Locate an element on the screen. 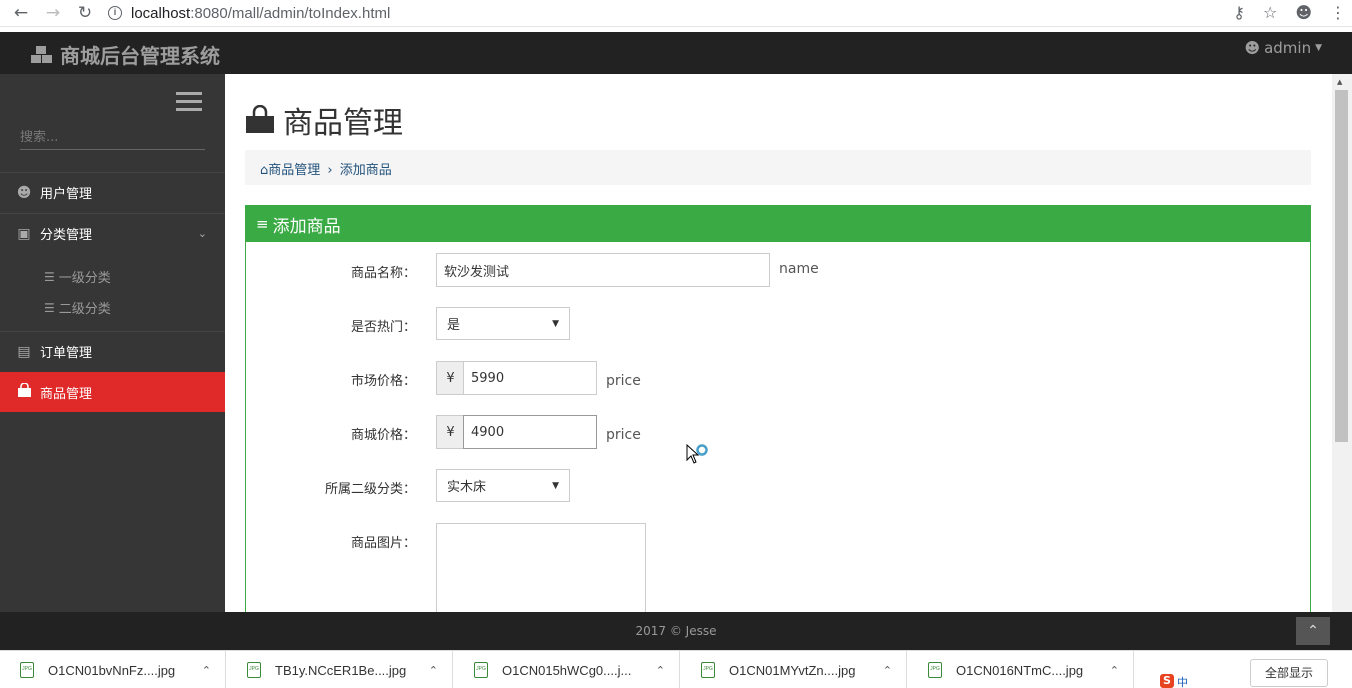 This screenshot has height=688, width=1352. product-name-label: 商品名称： is located at coordinates (383, 273).